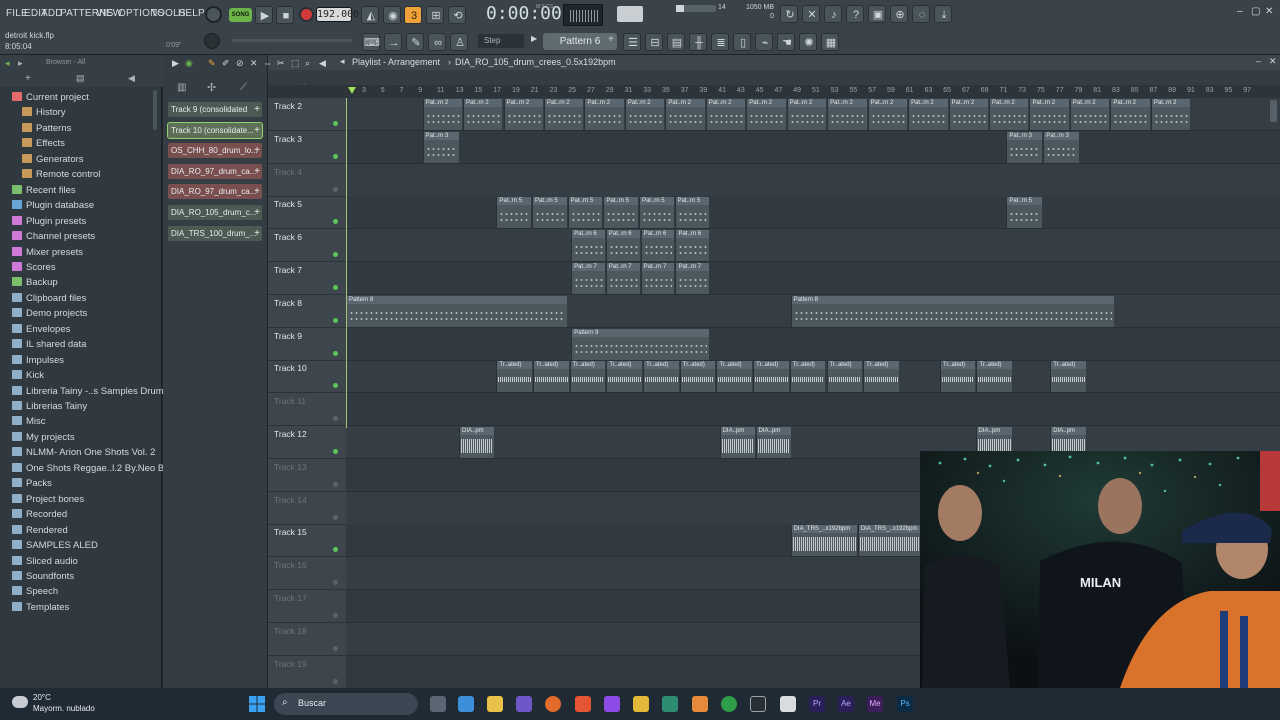 This screenshot has height=720, width=1280. Describe the element at coordinates (742, 42) in the screenshot. I see `project-info-button: ▯` at that location.